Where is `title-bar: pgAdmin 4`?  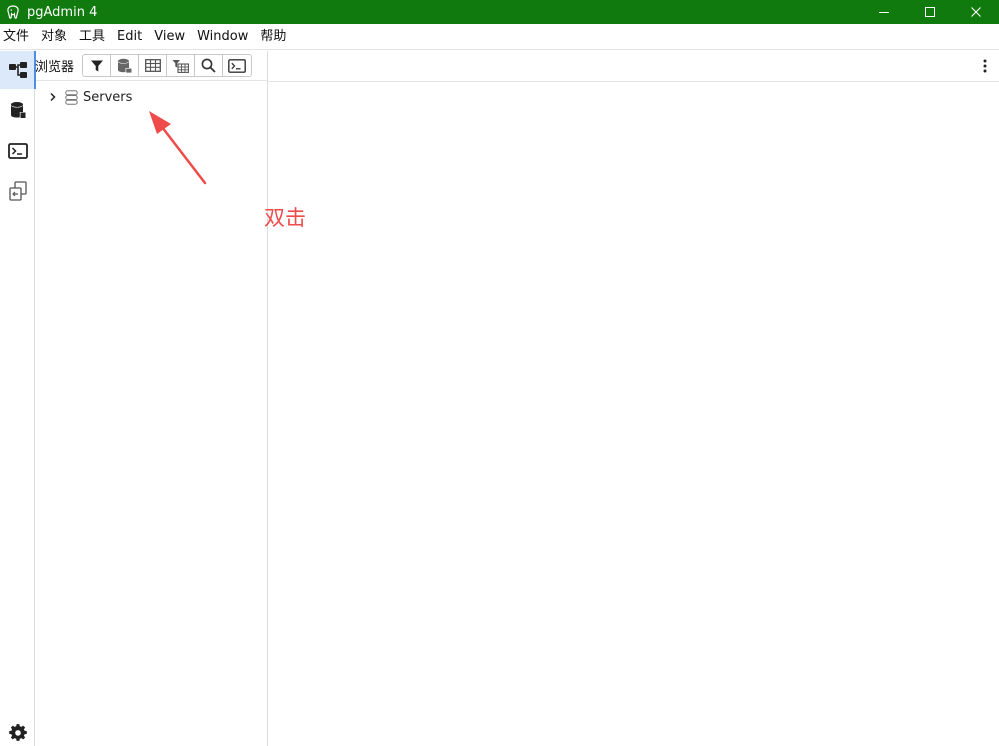
title-bar: pgAdmin 4 is located at coordinates (499, 12).